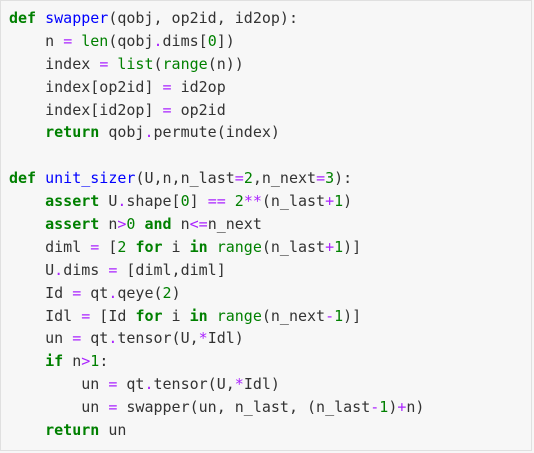 This screenshot has width=534, height=453. I want to click on builtin-token: list, so click(135, 63).